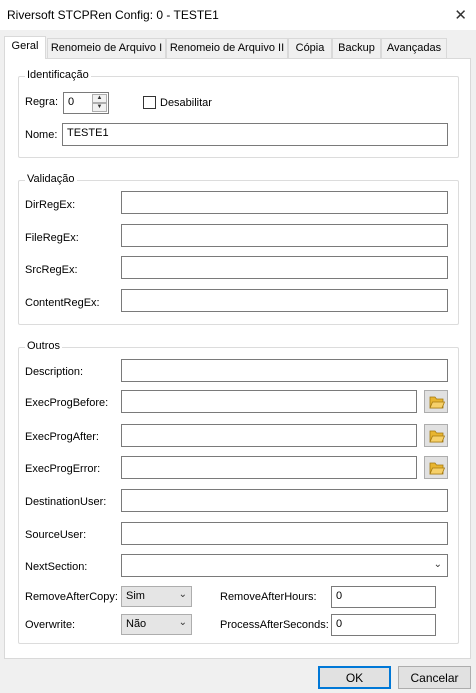 The width and height of the screenshot is (476, 693). I want to click on browse-execprogerror-button, so click(436, 467).